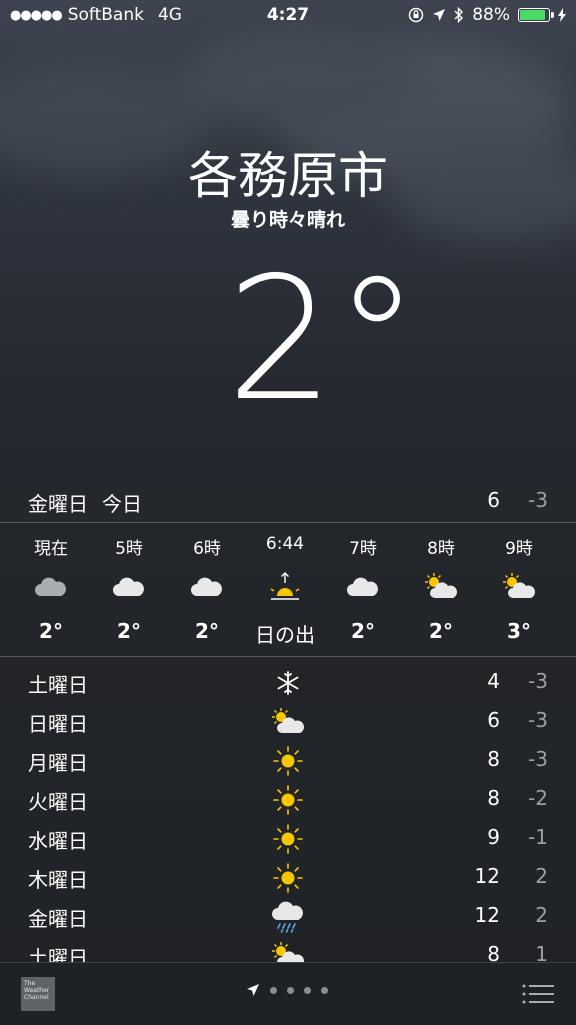 This screenshot has height=1025, width=576. Describe the element at coordinates (58, 504) in the screenshot. I see `today-day: 金曜日` at that location.